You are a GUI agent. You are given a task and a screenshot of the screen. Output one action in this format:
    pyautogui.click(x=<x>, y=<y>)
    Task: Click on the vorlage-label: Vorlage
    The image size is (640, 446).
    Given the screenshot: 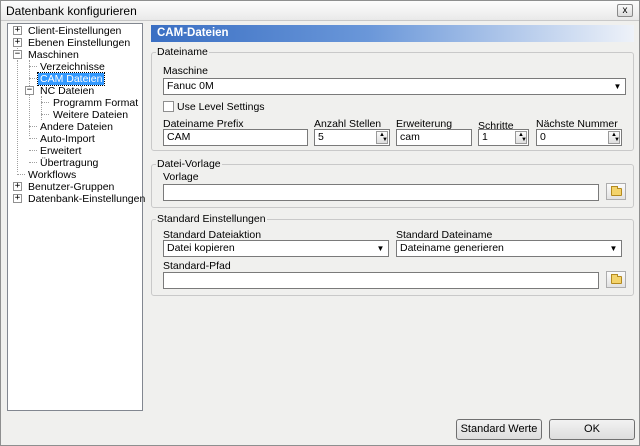 What is the action you would take?
    pyautogui.click(x=181, y=177)
    